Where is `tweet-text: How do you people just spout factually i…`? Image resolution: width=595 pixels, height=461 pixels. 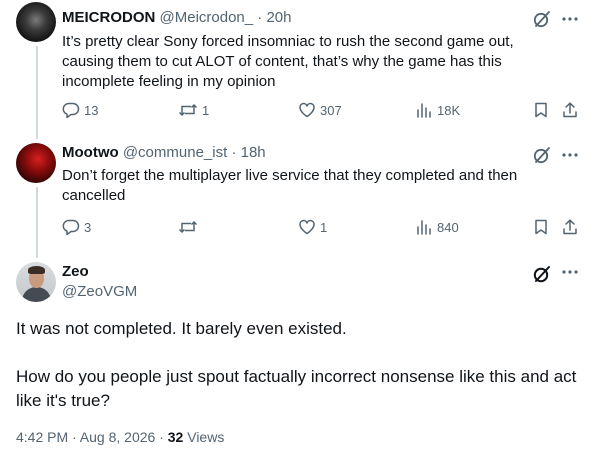
tweet-text: How do you people just spout factually i… is located at coordinates (296, 388).